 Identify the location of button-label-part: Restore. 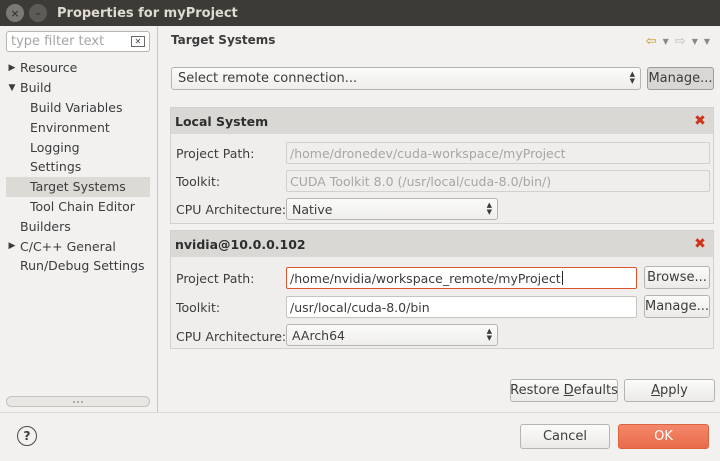
(537, 390).